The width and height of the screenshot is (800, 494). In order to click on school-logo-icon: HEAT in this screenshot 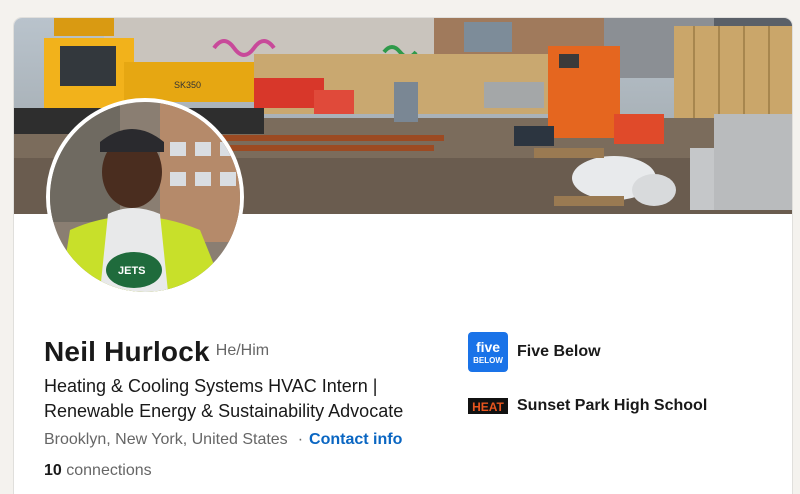, I will do `click(488, 406)`.